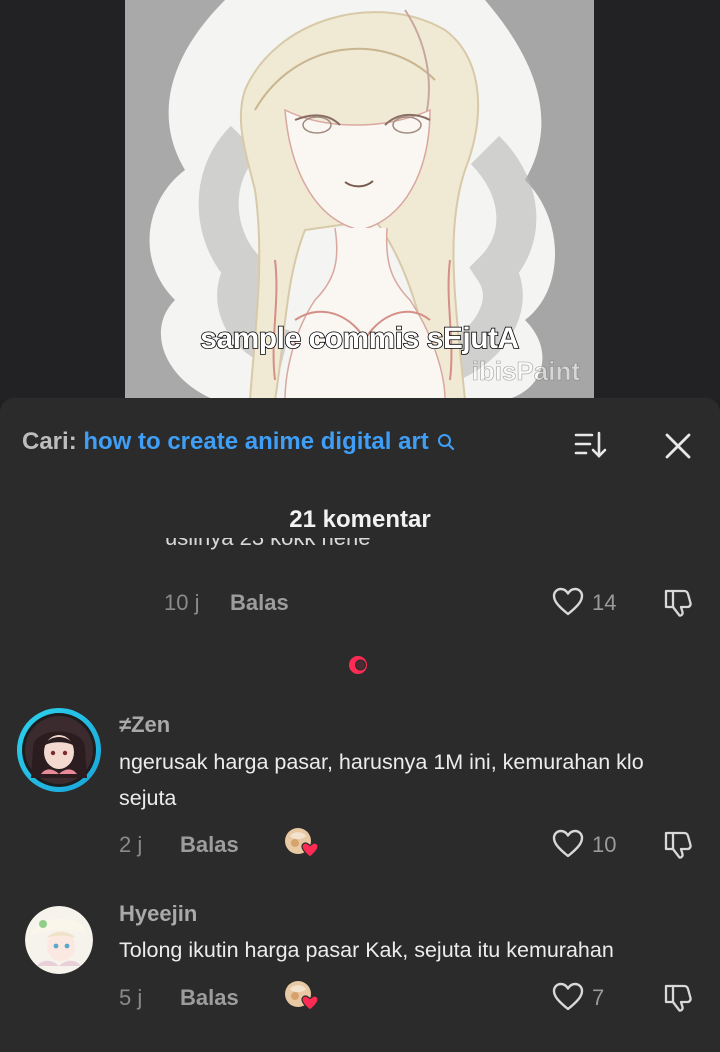  I want to click on close-icon, so click(678, 446).